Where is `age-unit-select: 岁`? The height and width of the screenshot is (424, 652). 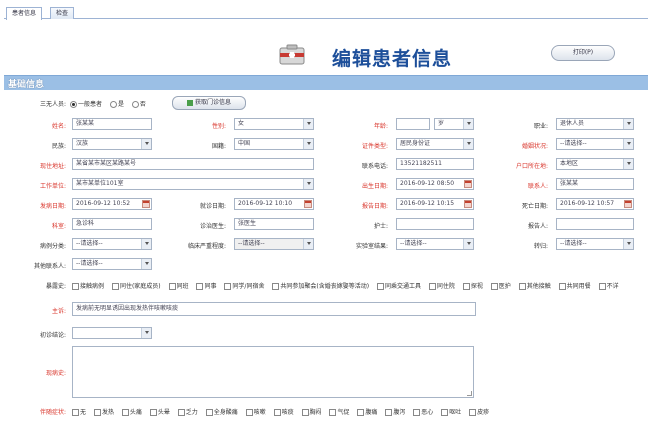
age-unit-select: 岁 is located at coordinates (454, 124).